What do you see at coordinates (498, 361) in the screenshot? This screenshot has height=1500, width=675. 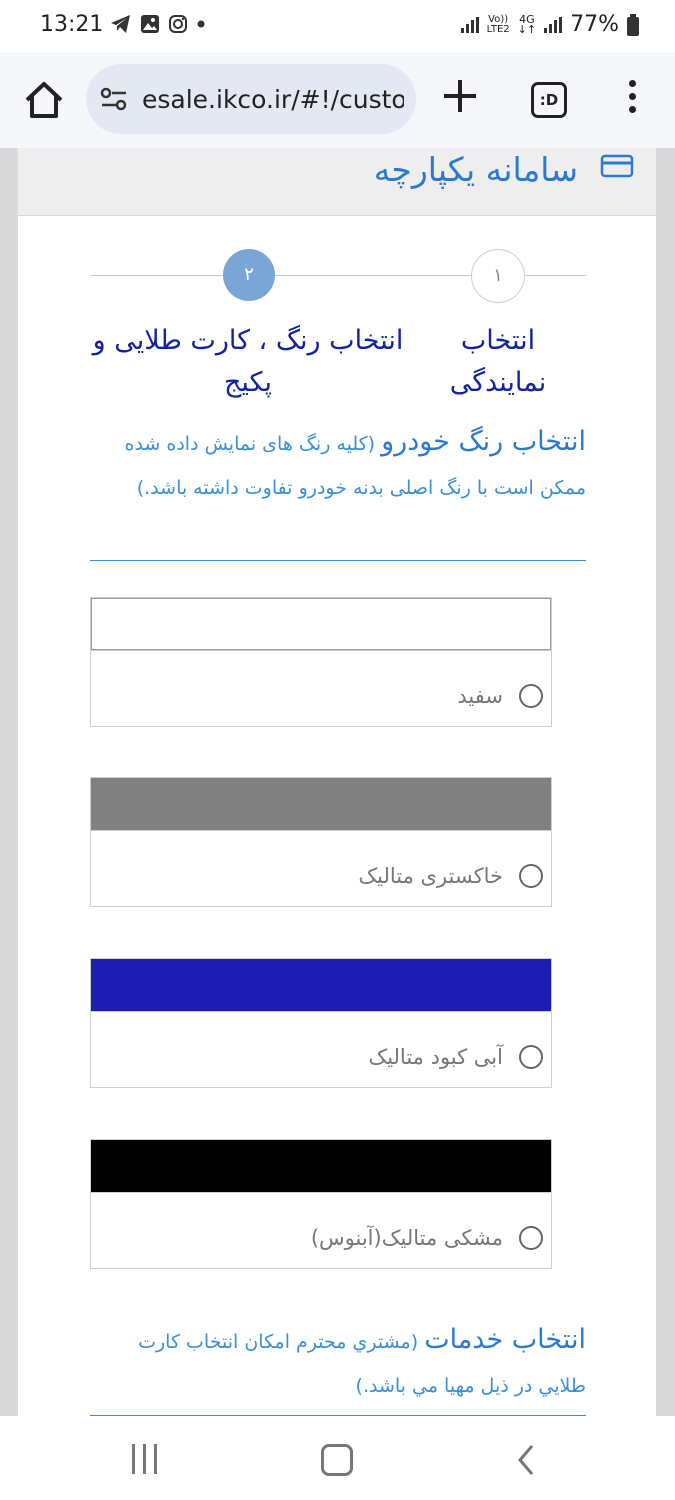 I see `step-1-label: انتخاب نمایندگی` at bounding box center [498, 361].